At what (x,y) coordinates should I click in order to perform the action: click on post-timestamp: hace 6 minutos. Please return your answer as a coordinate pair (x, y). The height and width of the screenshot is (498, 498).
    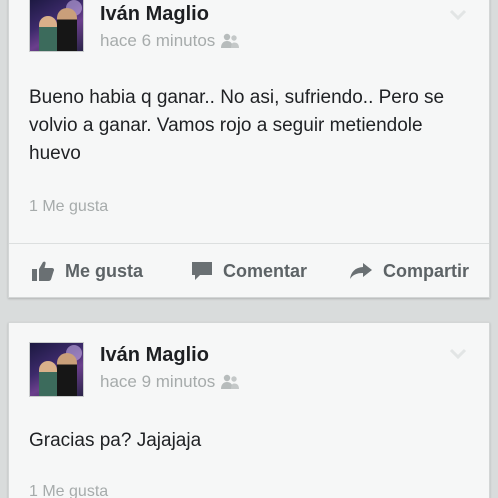
    Looking at the image, I should click on (170, 41).